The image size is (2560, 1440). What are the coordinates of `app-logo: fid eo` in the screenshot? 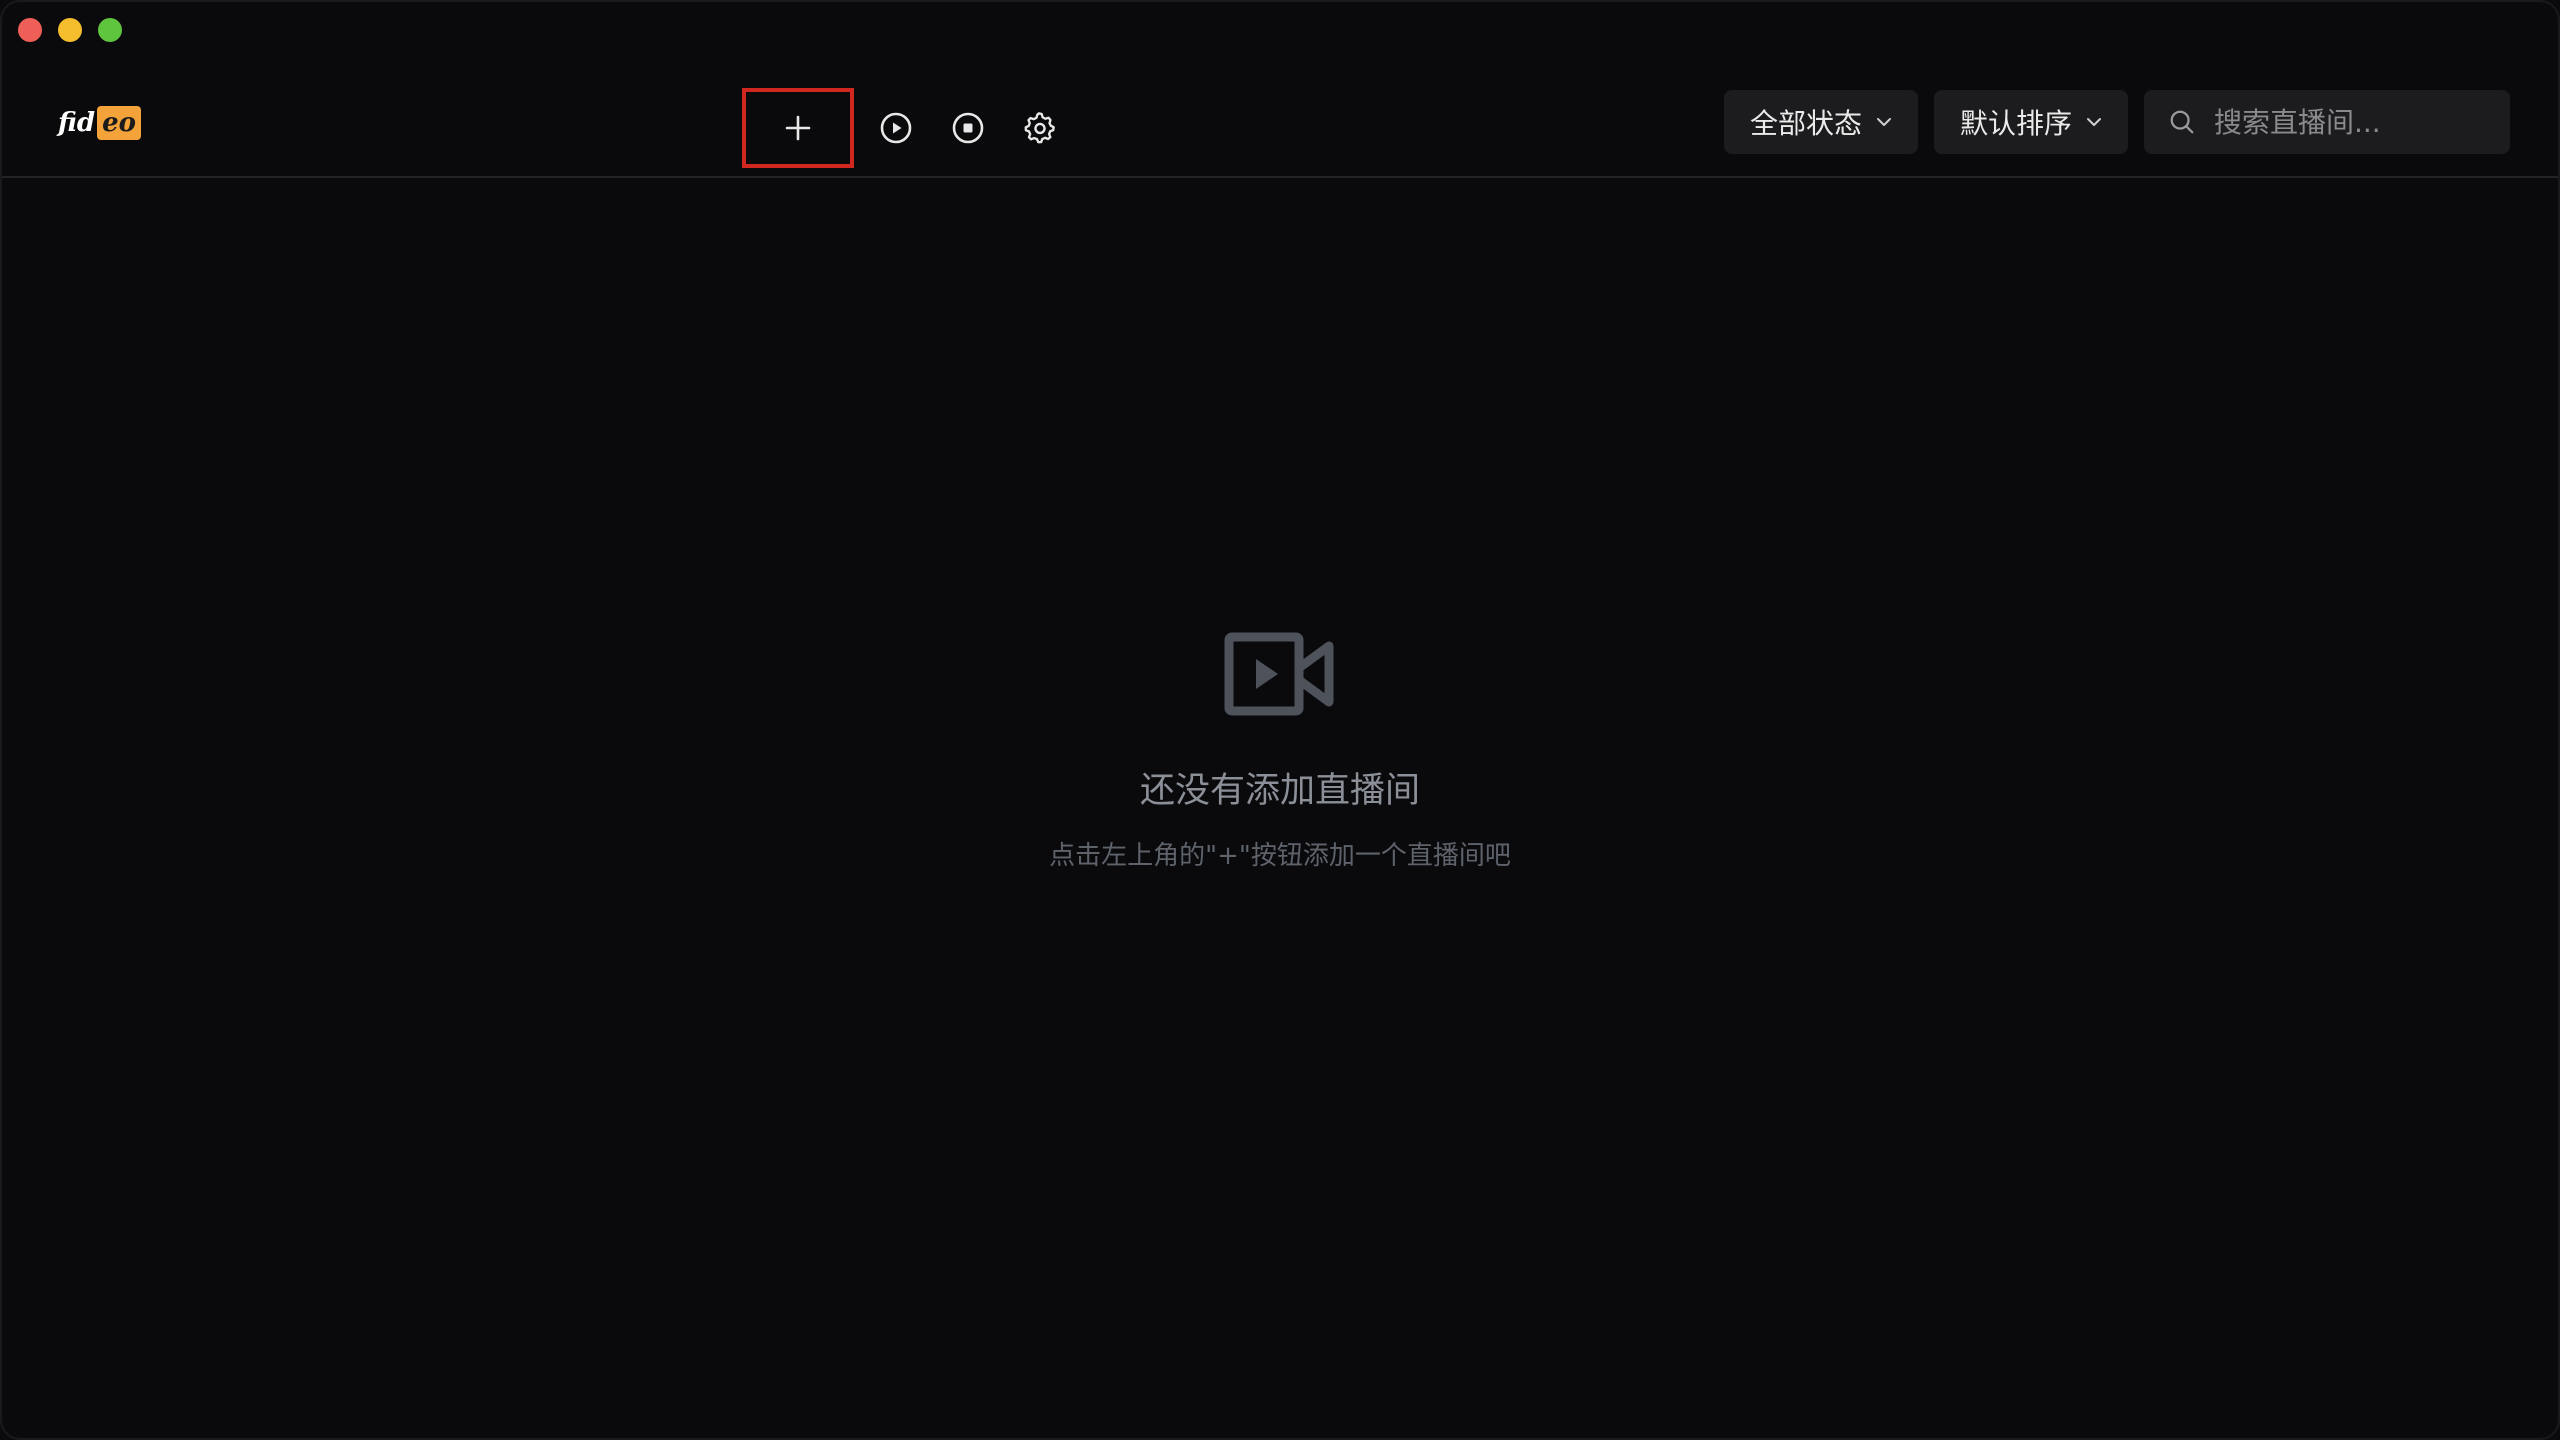 It's located at (99, 123).